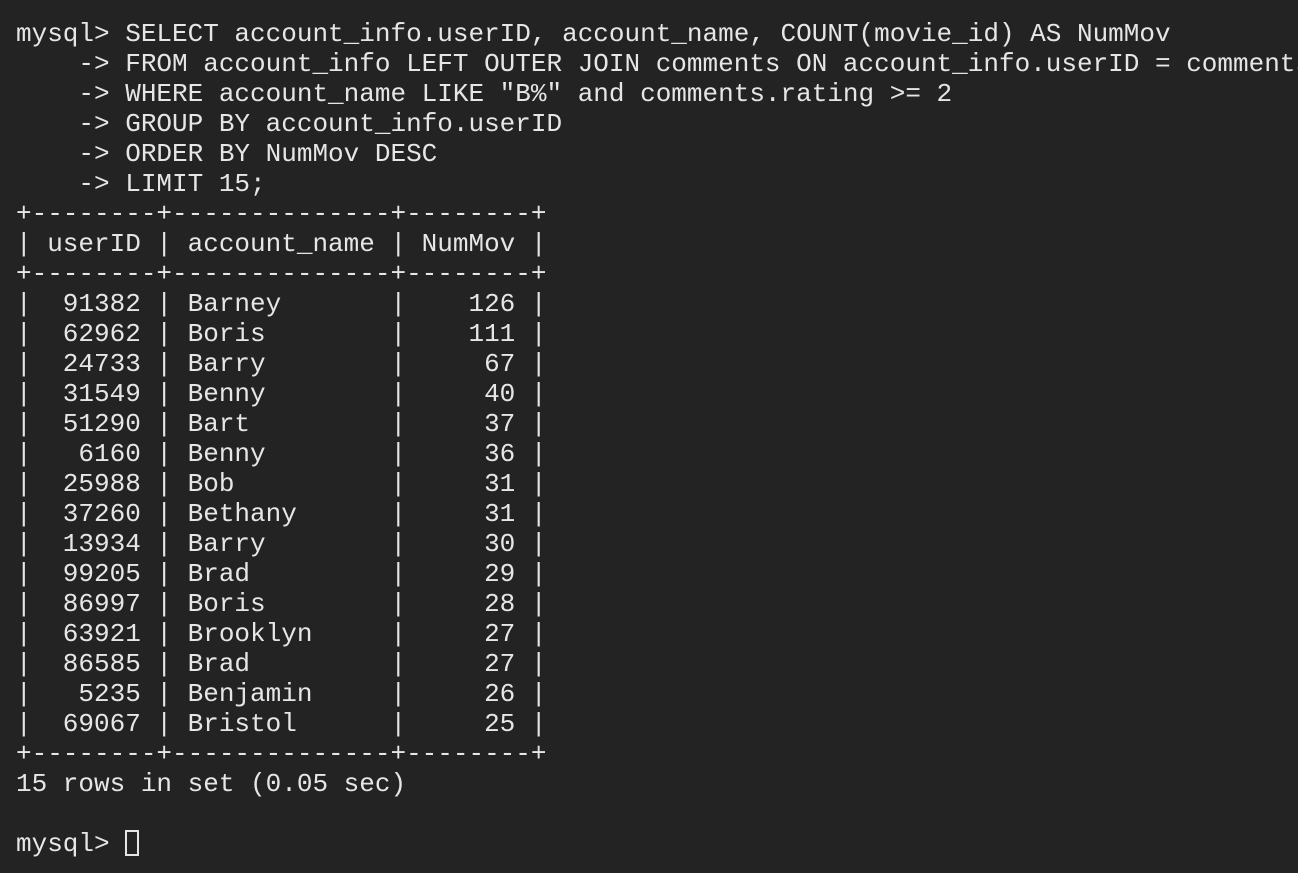 The width and height of the screenshot is (1298, 873). Describe the element at coordinates (281, 364) in the screenshot. I see `table-row: | 24733 | Barry | 67 |` at that location.